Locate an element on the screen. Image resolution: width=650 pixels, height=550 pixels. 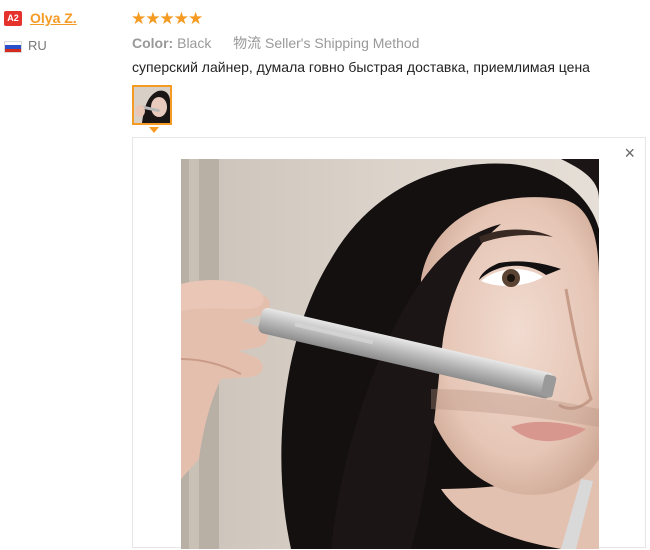
buyer-level-badge: A2 is located at coordinates (13, 18).